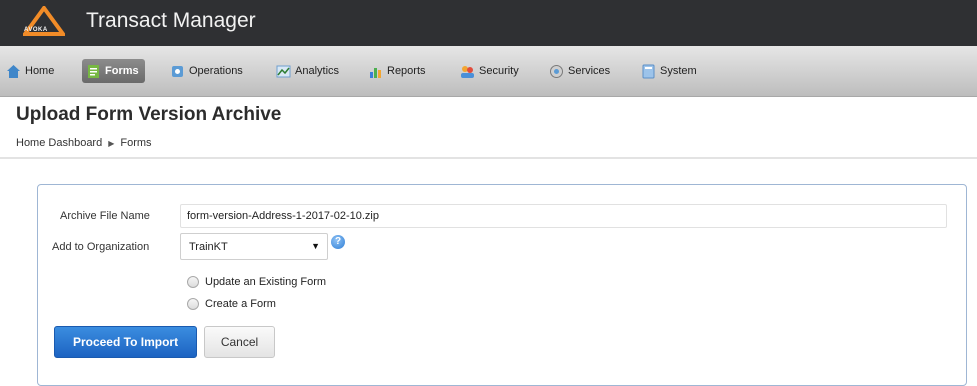 Image resolution: width=977 pixels, height=386 pixels. What do you see at coordinates (239, 342) in the screenshot?
I see `cancel-button: Cancel` at bounding box center [239, 342].